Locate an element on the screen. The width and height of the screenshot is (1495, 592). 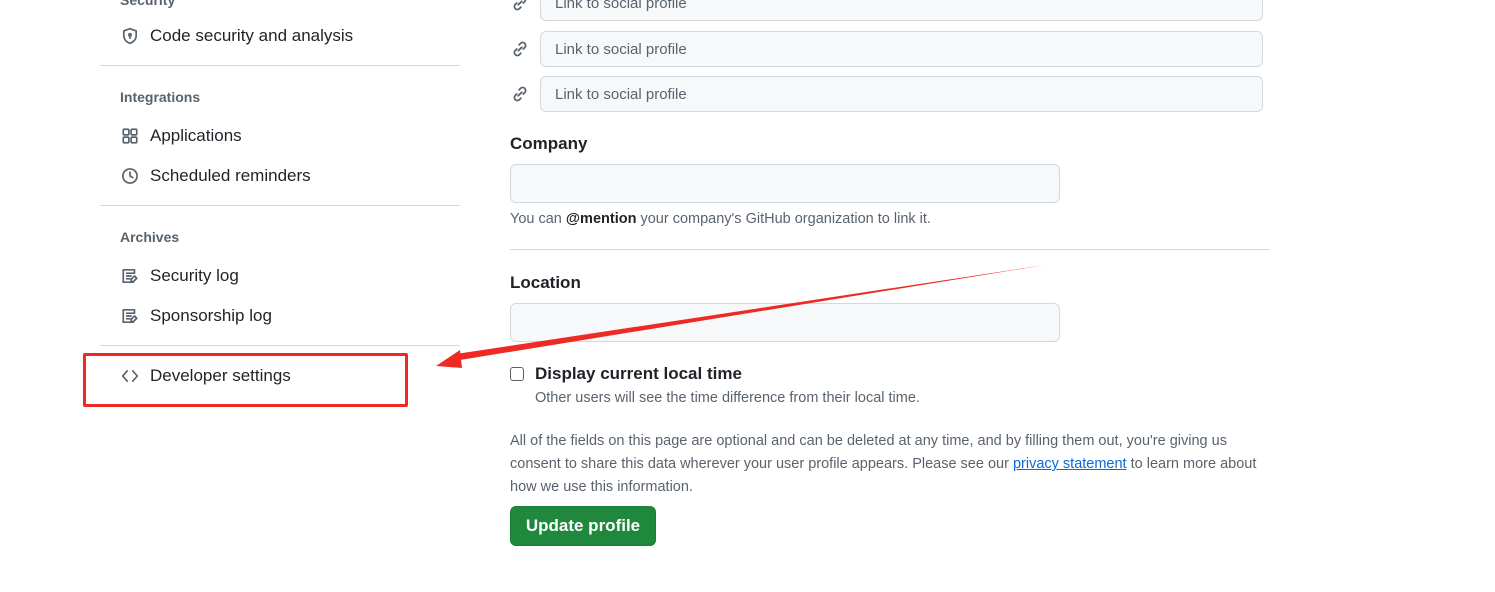
sidebar-heading-integrations: Integrations is located at coordinates (160, 97).